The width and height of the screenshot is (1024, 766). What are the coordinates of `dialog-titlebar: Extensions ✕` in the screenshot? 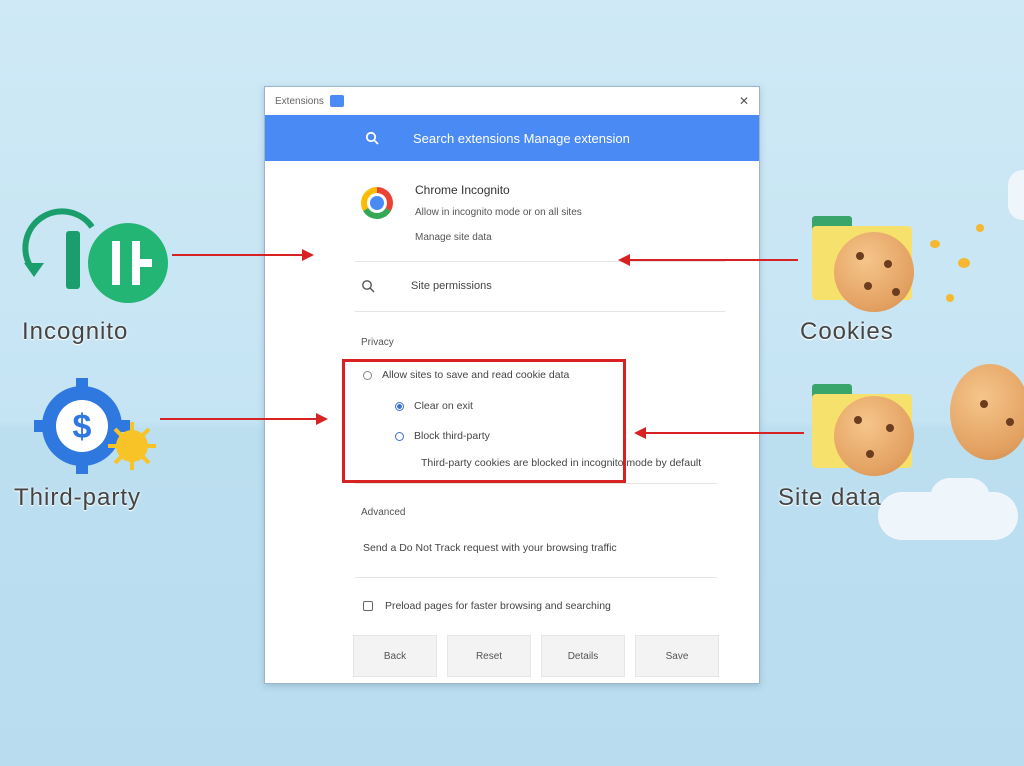 It's located at (512, 101).